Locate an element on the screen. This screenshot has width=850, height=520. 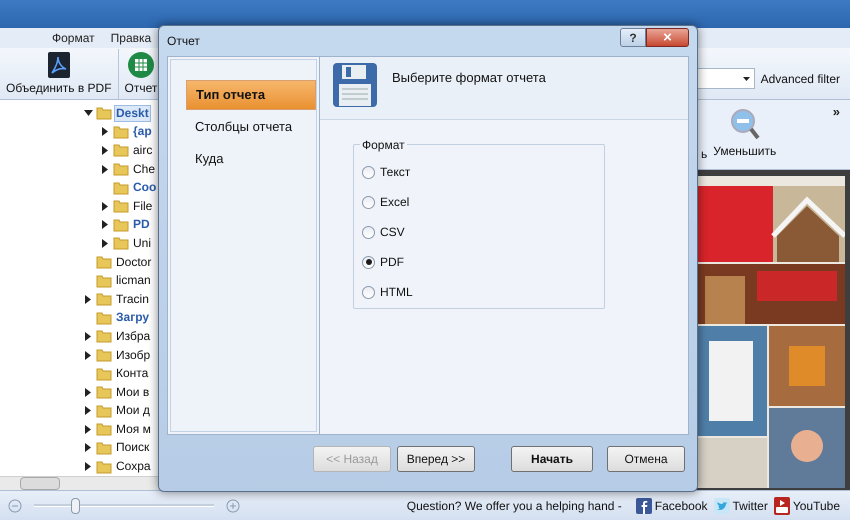
help-text: Question? We offer you a helping hand - is located at coordinates (514, 506).